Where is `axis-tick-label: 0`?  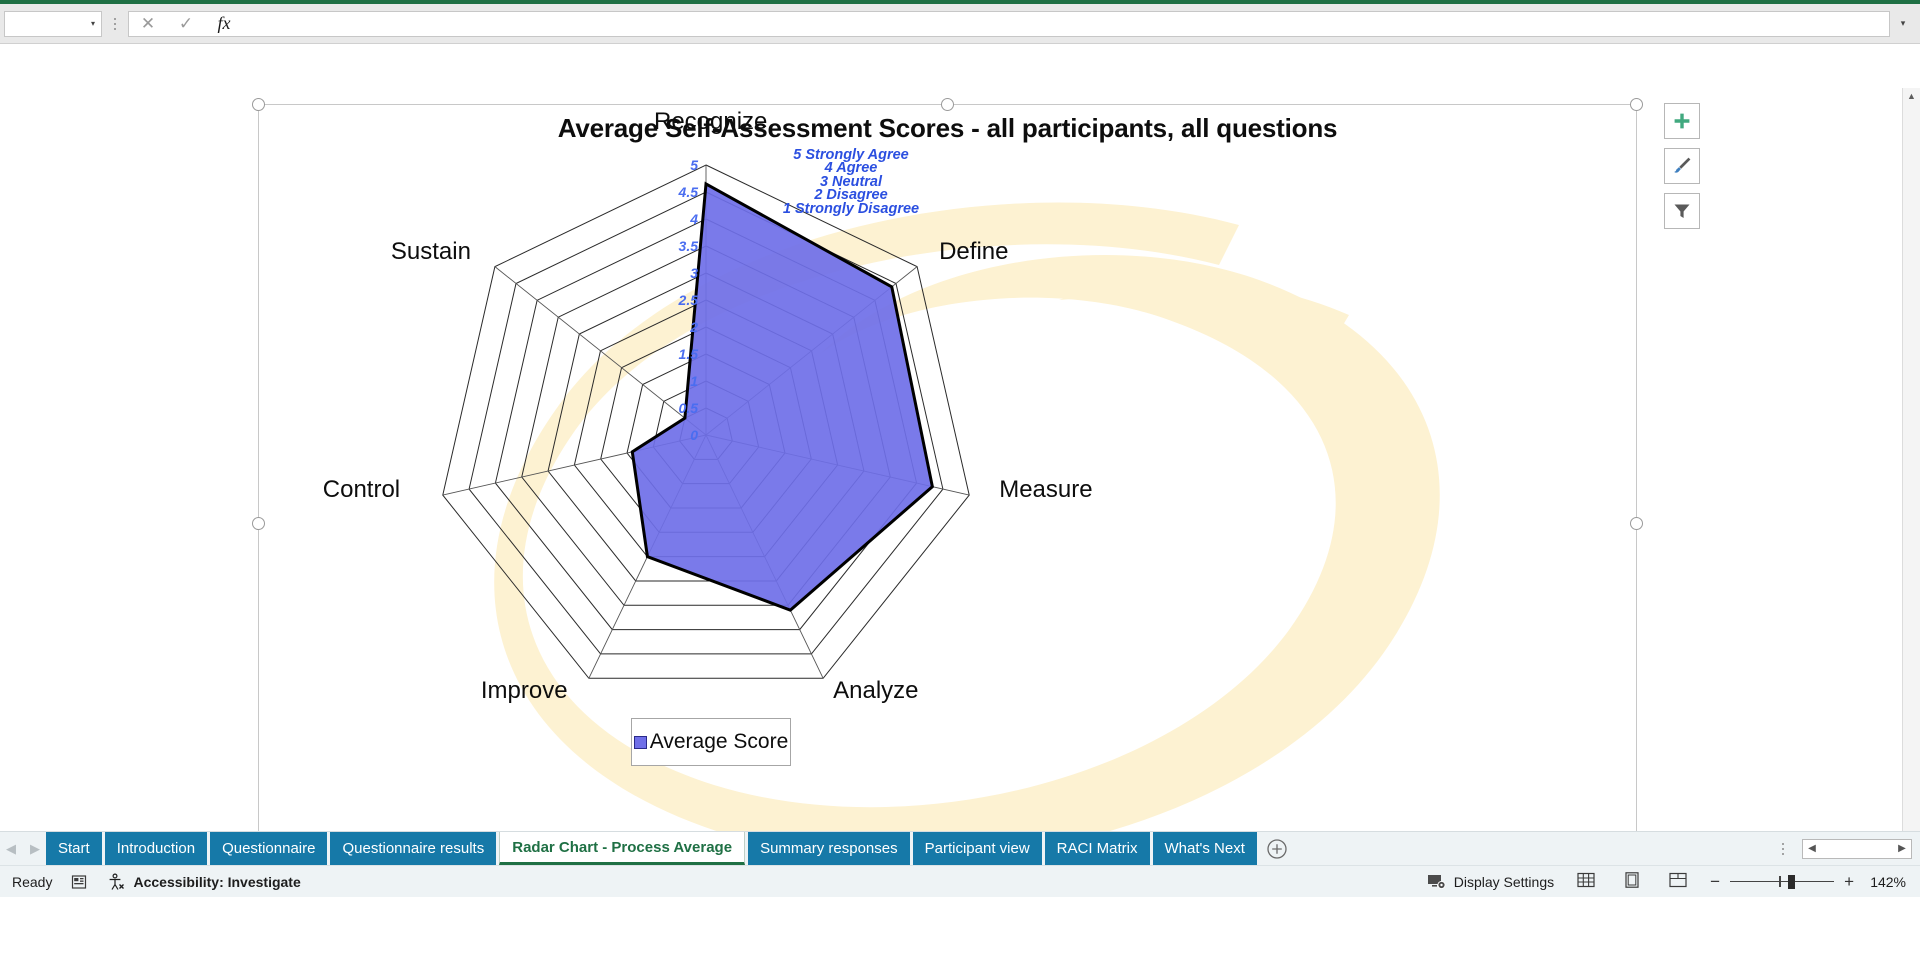 axis-tick-label: 0 is located at coordinates (694, 435).